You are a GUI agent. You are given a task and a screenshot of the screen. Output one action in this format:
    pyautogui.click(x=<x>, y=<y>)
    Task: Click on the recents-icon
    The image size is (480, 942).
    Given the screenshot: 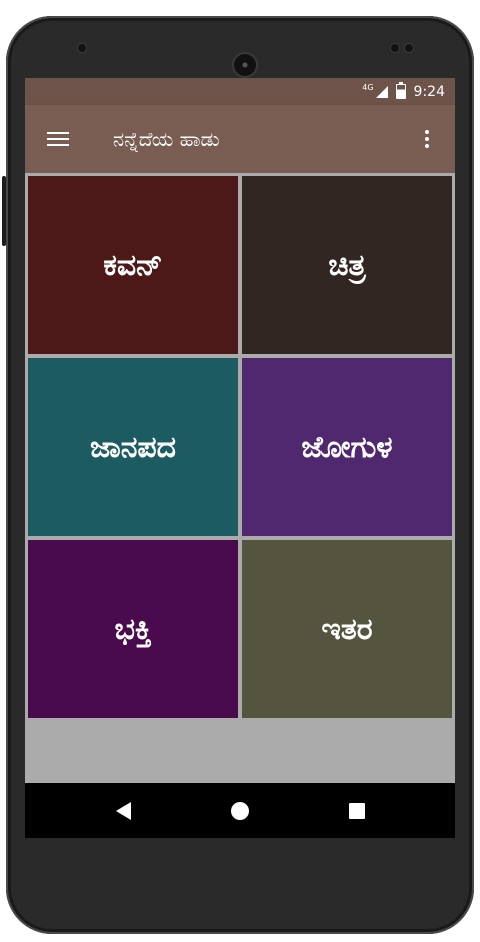 What is the action you would take?
    pyautogui.click(x=356, y=810)
    